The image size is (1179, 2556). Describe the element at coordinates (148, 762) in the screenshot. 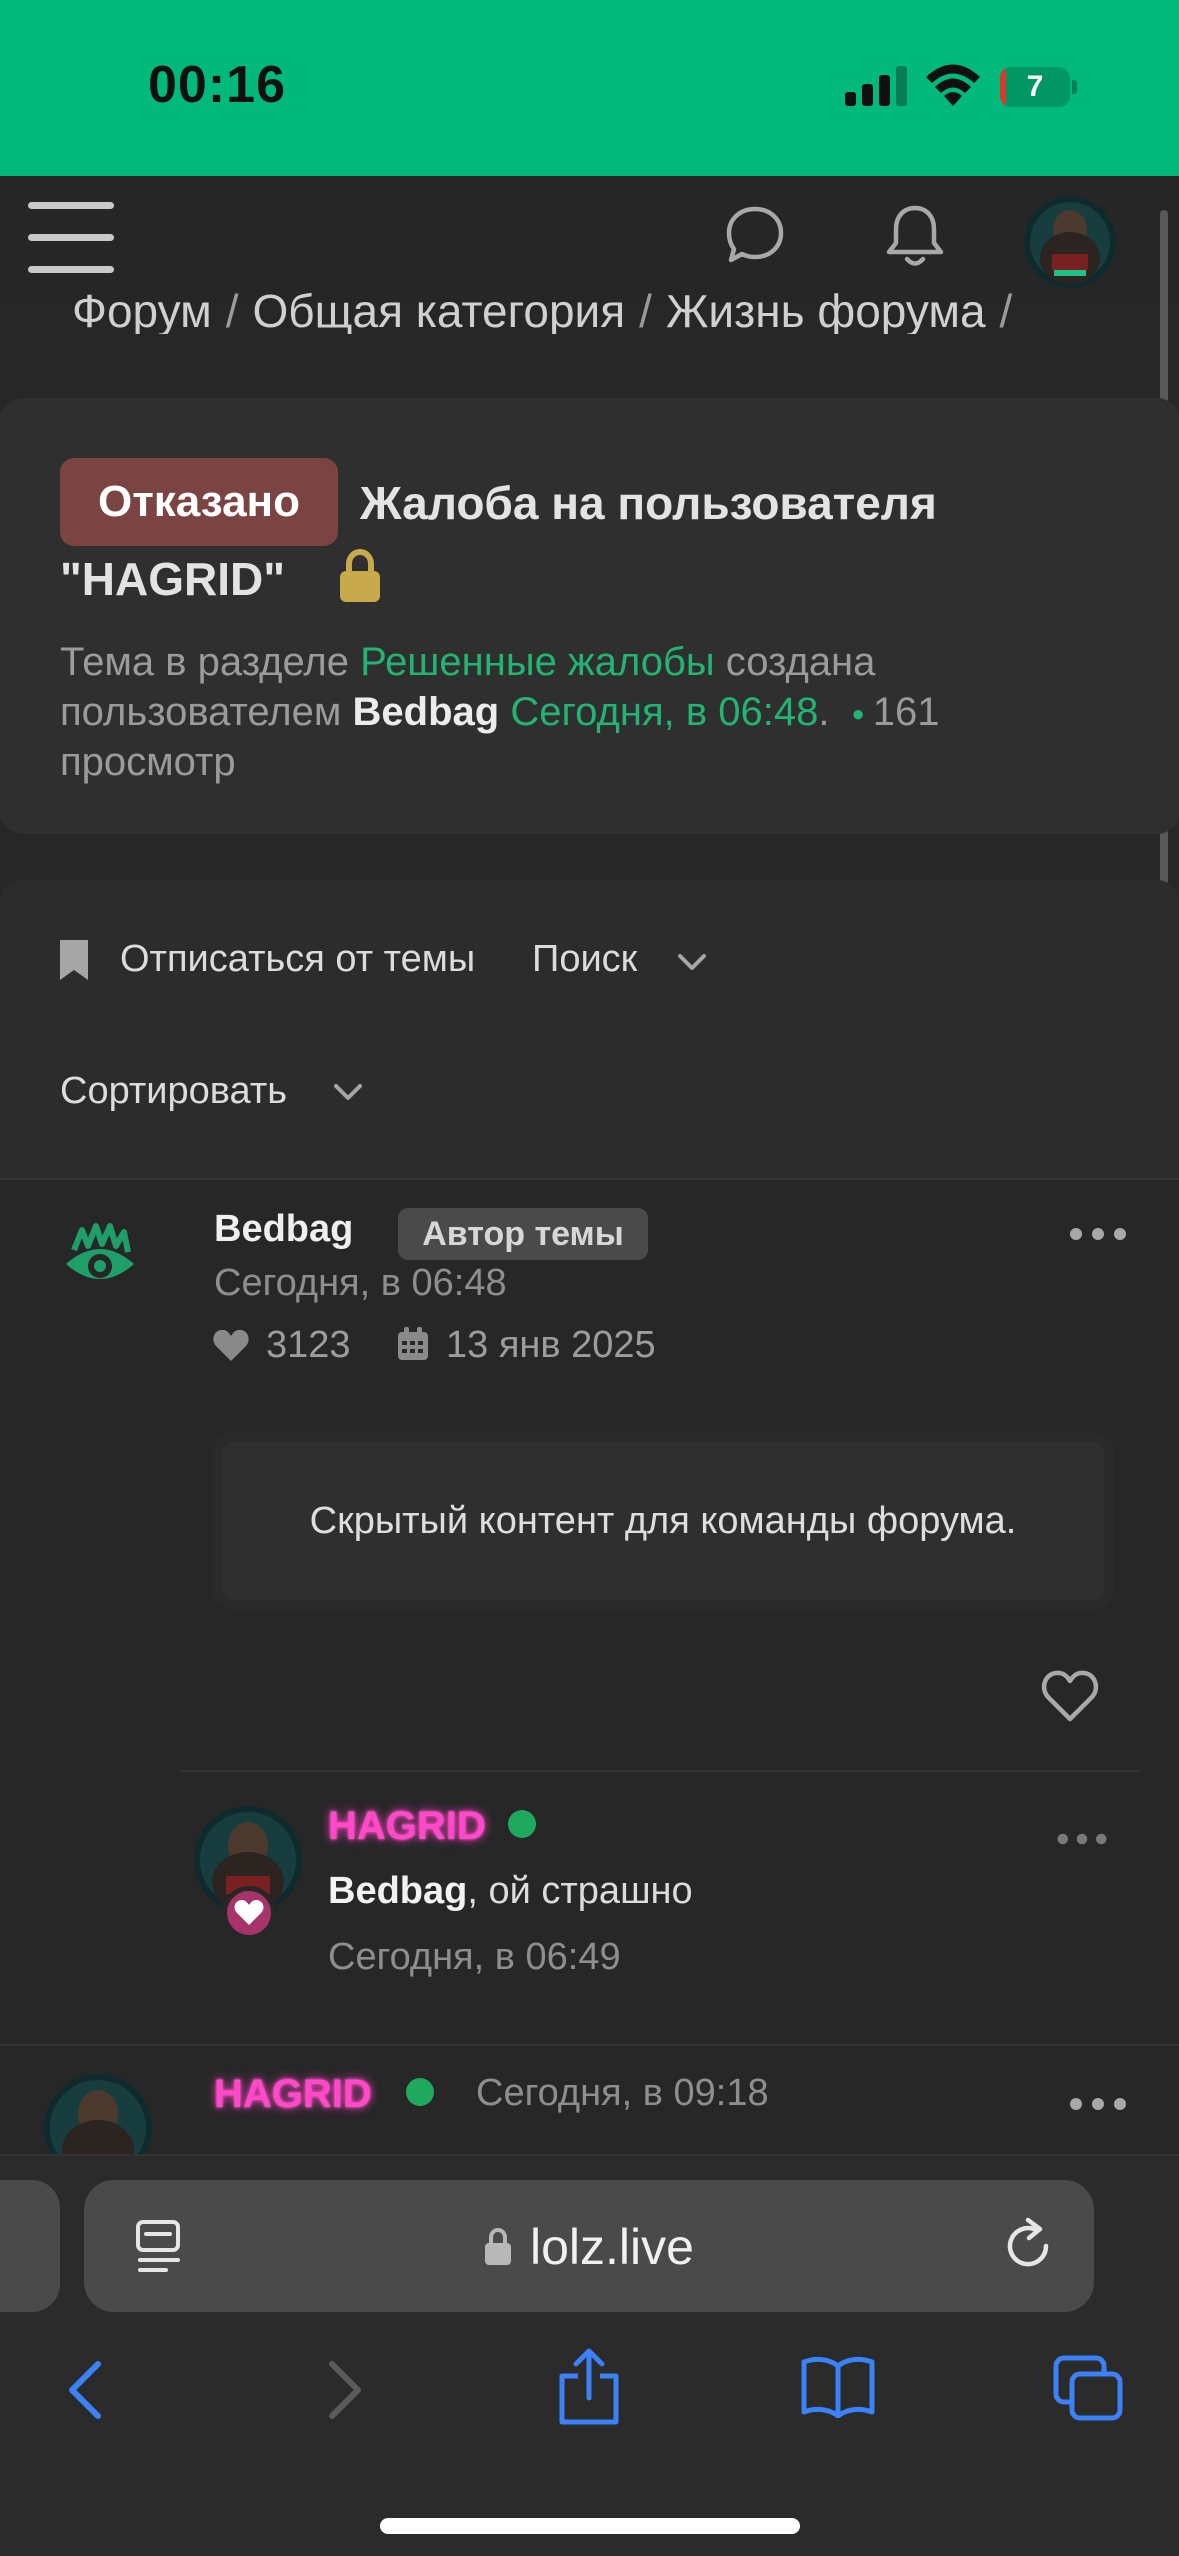

I see `view-label: просмотр` at that location.